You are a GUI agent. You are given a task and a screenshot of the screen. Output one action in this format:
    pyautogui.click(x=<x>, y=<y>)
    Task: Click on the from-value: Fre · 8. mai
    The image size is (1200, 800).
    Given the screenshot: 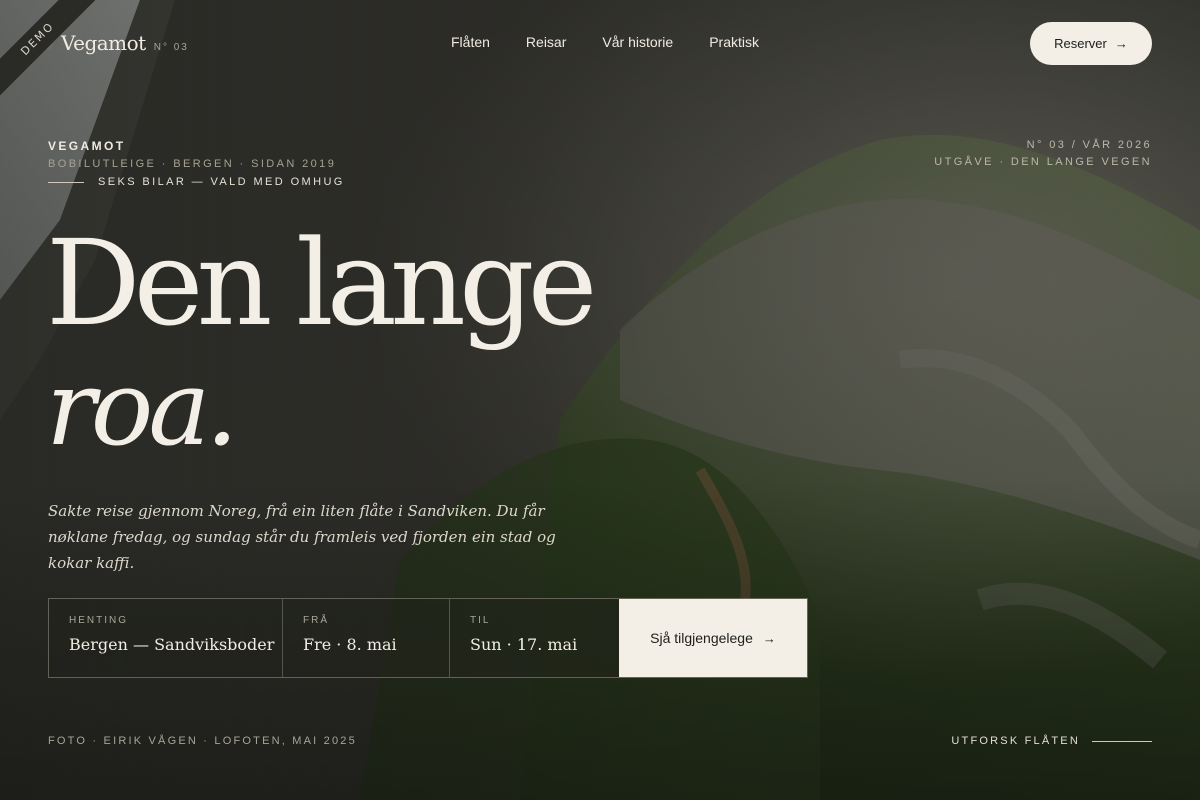 What is the action you would take?
    pyautogui.click(x=350, y=644)
    